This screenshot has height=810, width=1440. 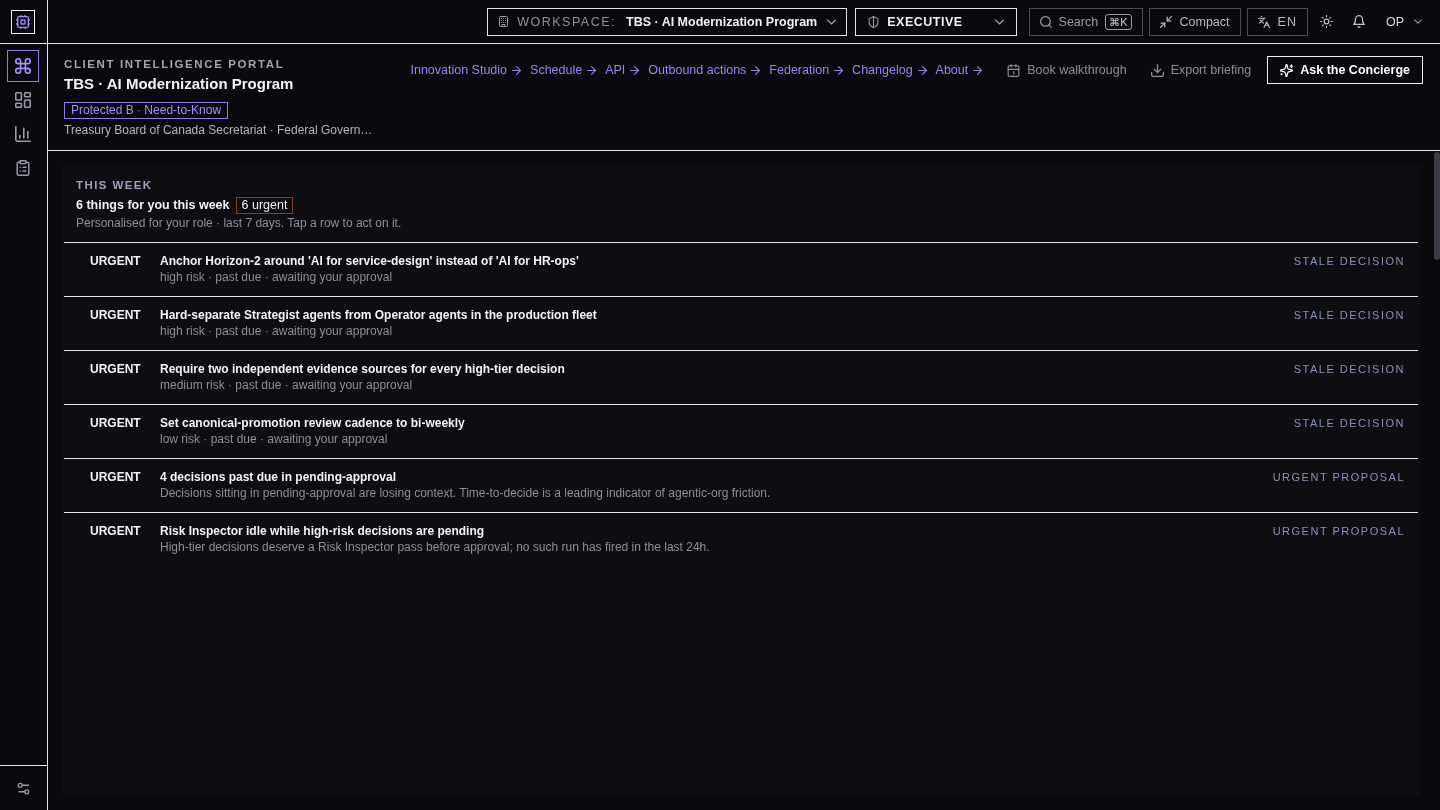 I want to click on rail-nav-button, so click(x=23, y=66).